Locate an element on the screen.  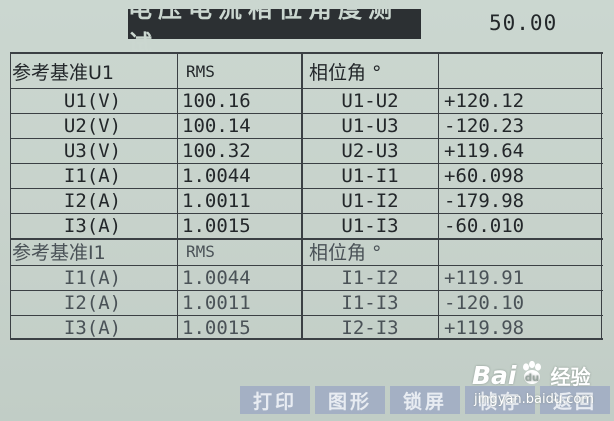
rms-value: 100.14 is located at coordinates (216, 125).